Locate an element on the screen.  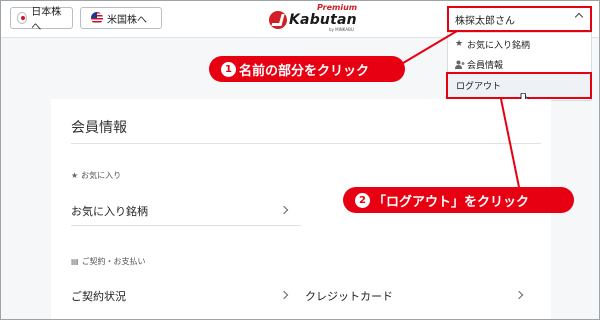
page-title: 会員情報 is located at coordinates (99, 128).